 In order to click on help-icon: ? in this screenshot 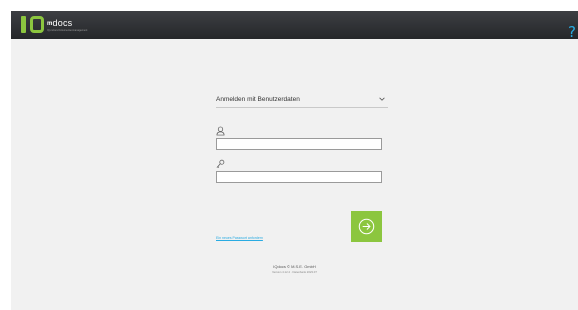, I will do `click(572, 32)`.